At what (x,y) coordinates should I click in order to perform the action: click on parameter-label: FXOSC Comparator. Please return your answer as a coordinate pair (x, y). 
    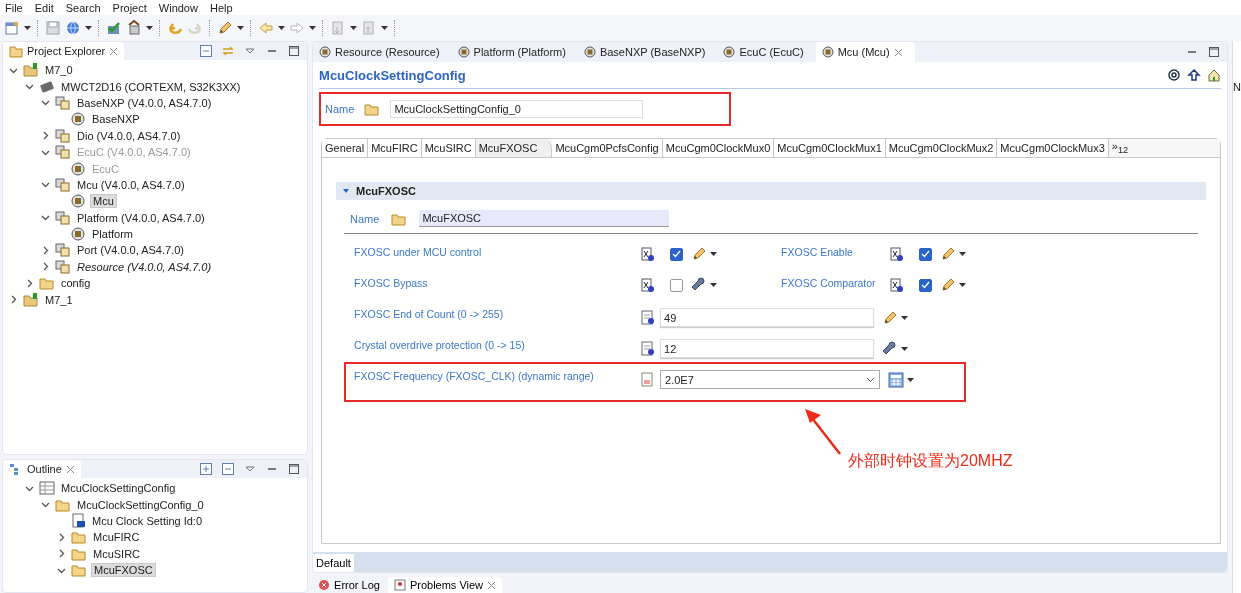
    Looking at the image, I should click on (829, 283).